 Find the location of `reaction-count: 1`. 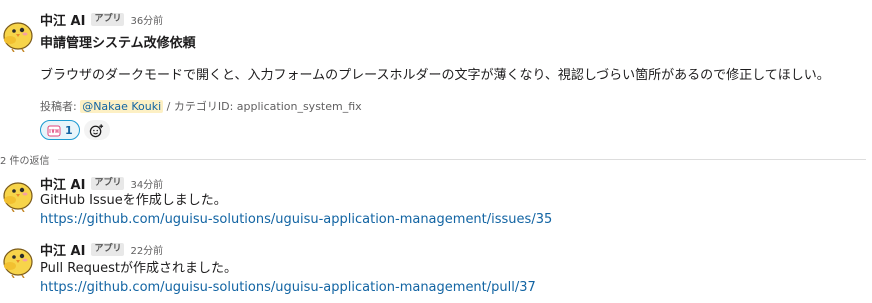

reaction-count: 1 is located at coordinates (69, 130).